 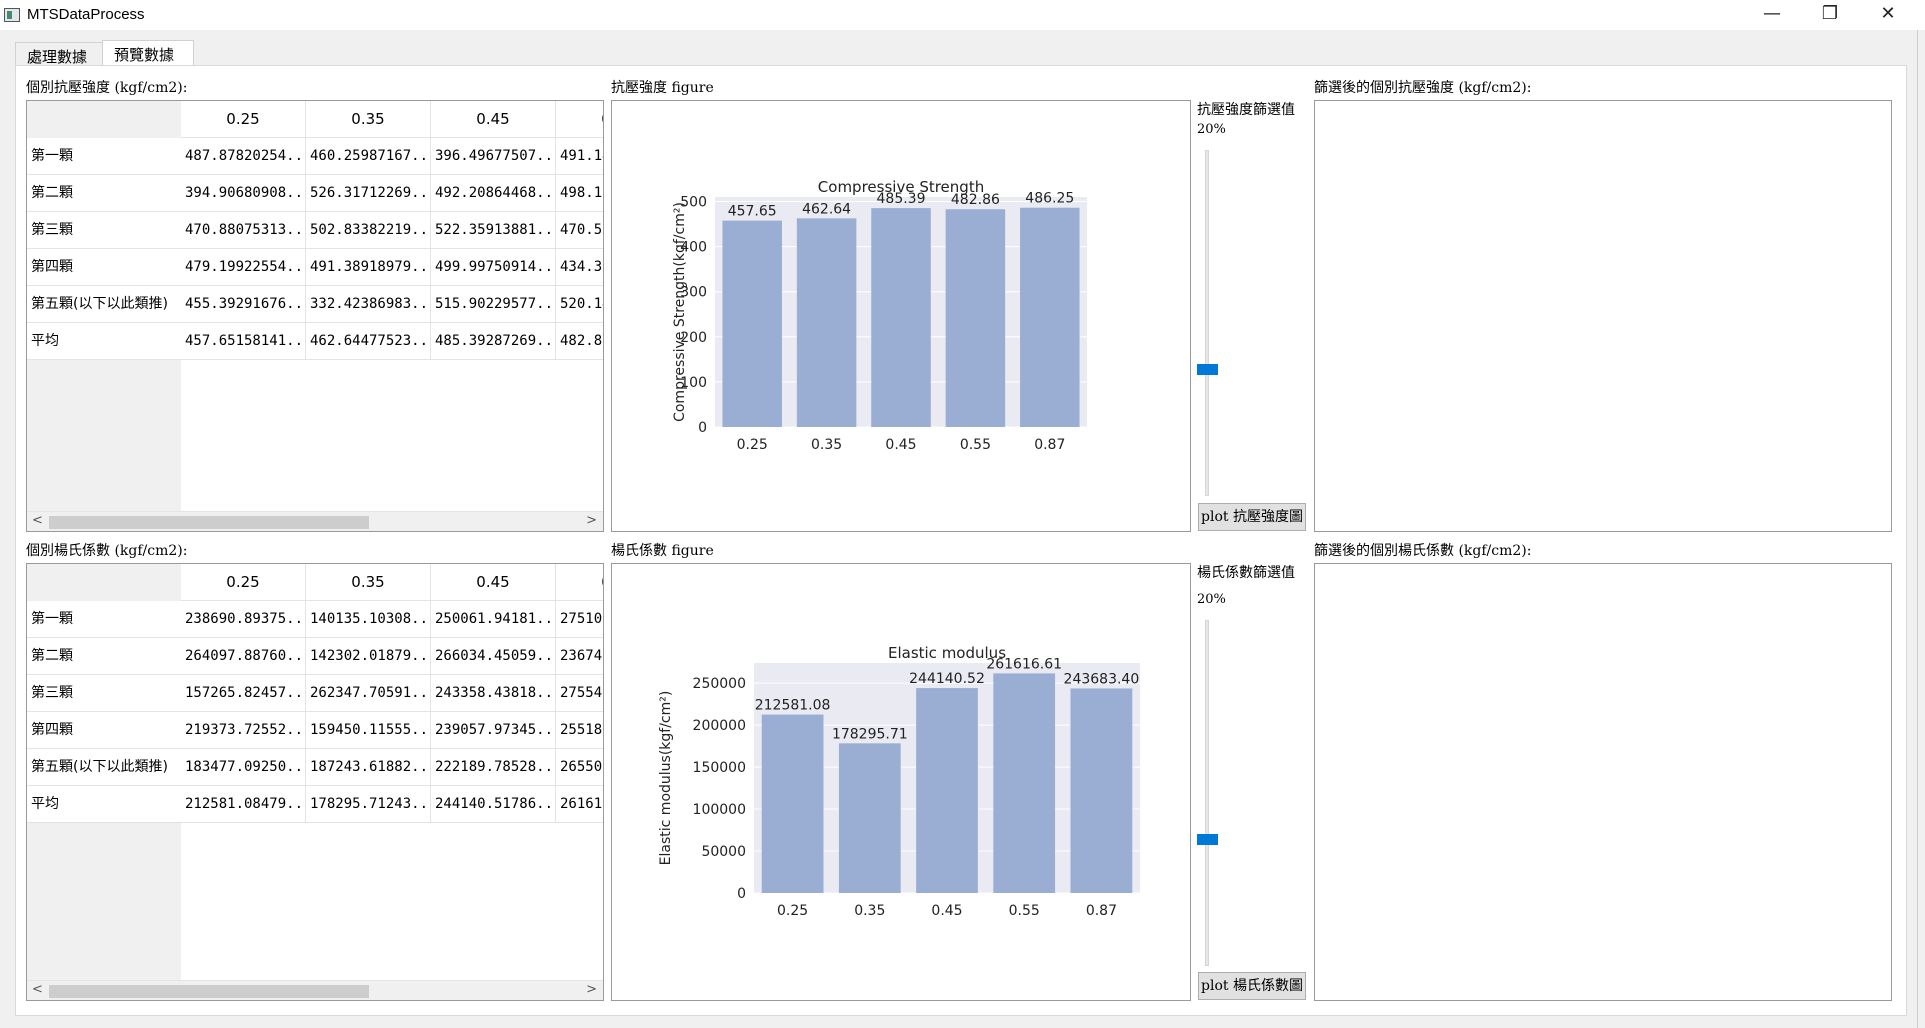 I want to click on filtered-strength-table, so click(x=1603, y=316).